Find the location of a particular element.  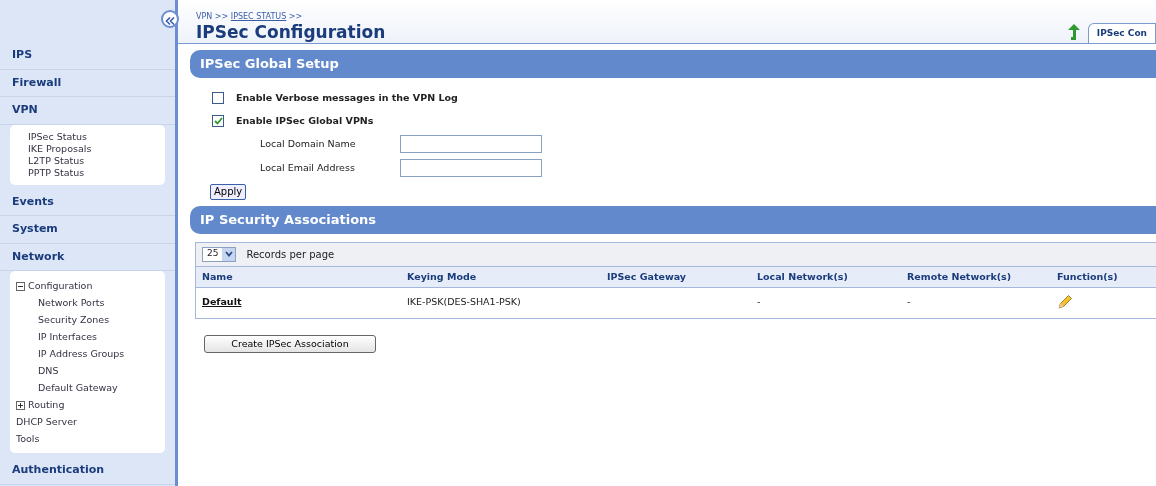

double-chevron-icon is located at coordinates (170, 20).